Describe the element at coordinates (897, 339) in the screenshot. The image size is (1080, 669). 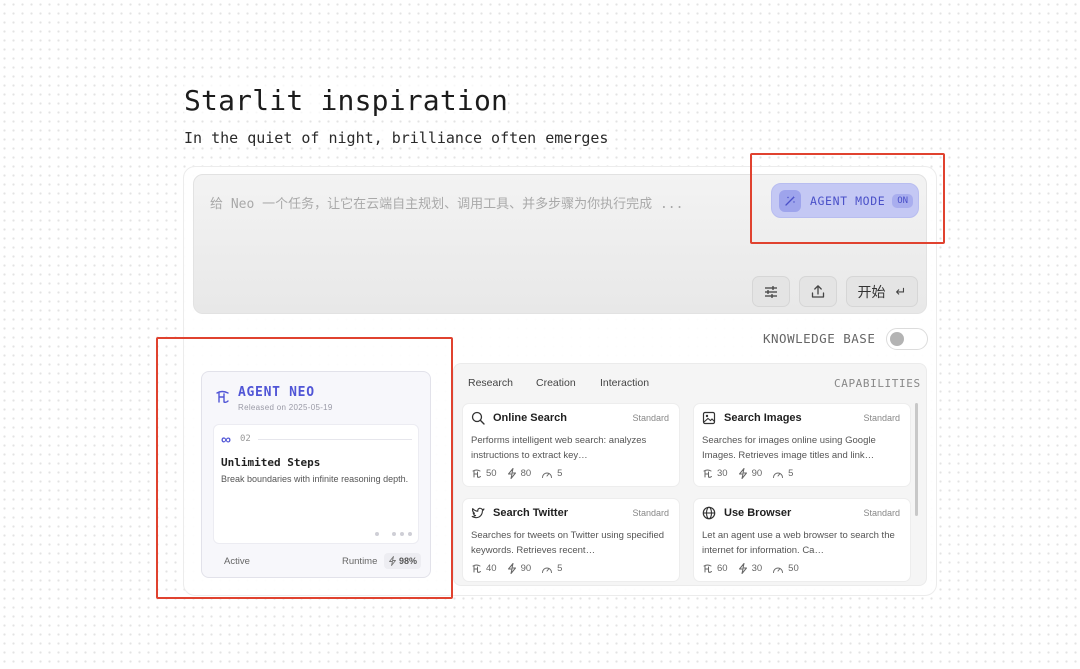
I see `toggle-knob` at that location.